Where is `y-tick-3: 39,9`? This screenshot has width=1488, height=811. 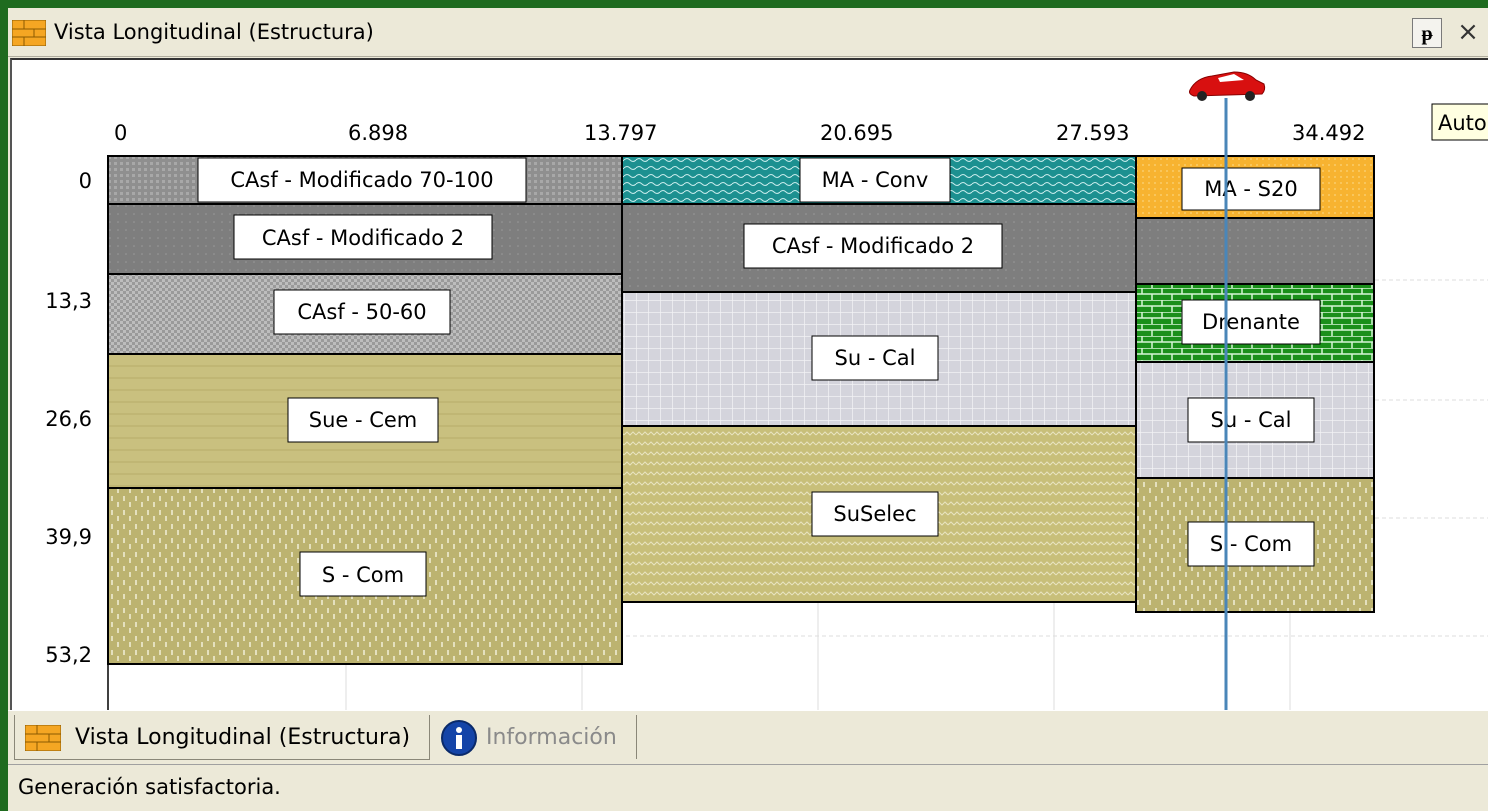
y-tick-3: 39,9 is located at coordinates (68, 537).